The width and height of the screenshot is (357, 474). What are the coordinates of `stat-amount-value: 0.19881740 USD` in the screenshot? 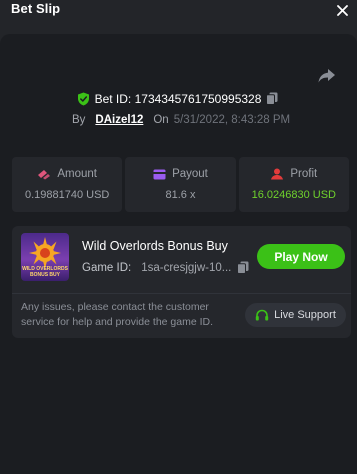 It's located at (67, 195).